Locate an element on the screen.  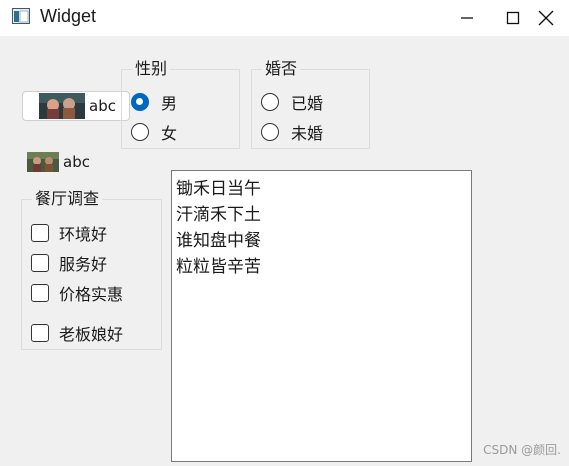
close-button is located at coordinates (546, 18).